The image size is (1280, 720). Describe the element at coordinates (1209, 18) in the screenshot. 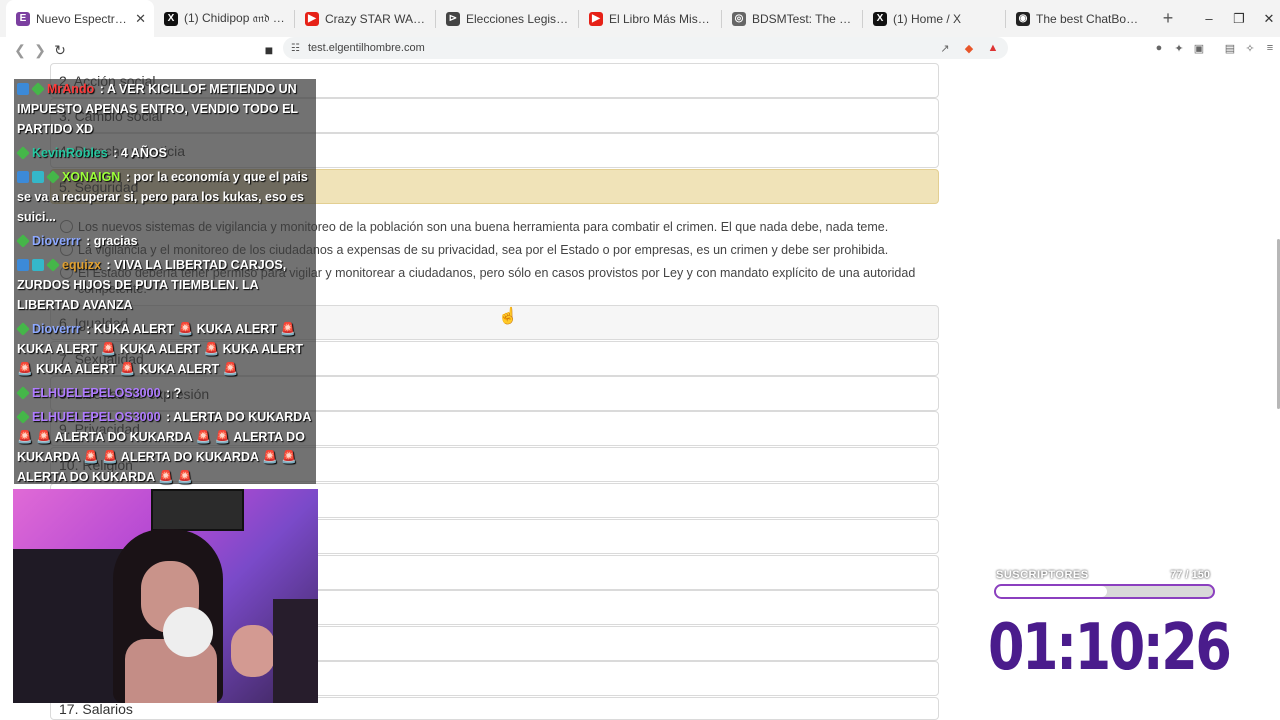

I see `minimize-button: –` at that location.